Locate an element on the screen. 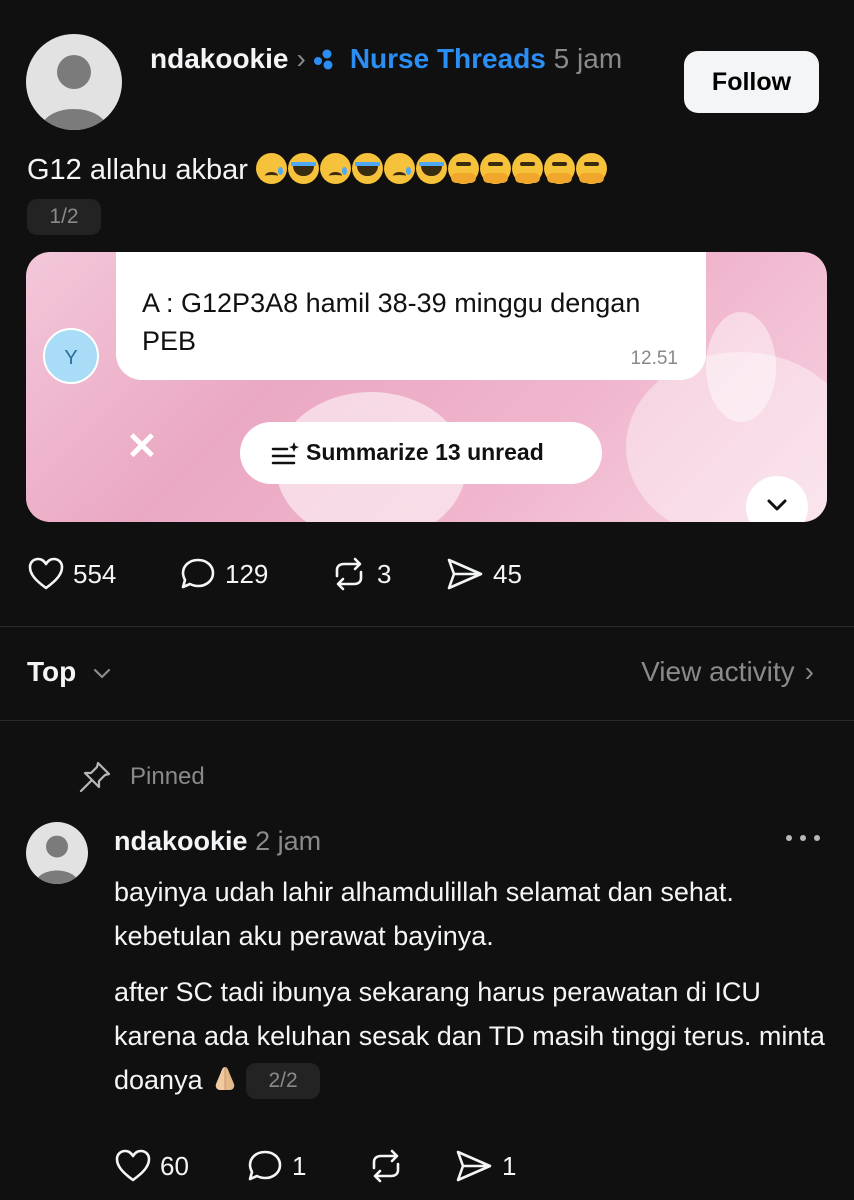 The height and width of the screenshot is (1200, 854). repost-button is located at coordinates (410, 1166).